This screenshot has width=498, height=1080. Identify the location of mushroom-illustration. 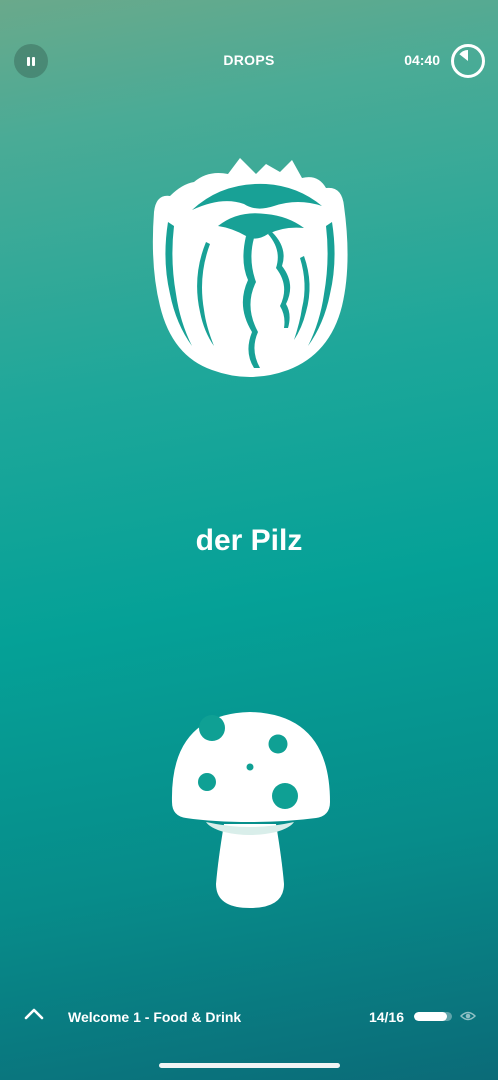
(251, 809).